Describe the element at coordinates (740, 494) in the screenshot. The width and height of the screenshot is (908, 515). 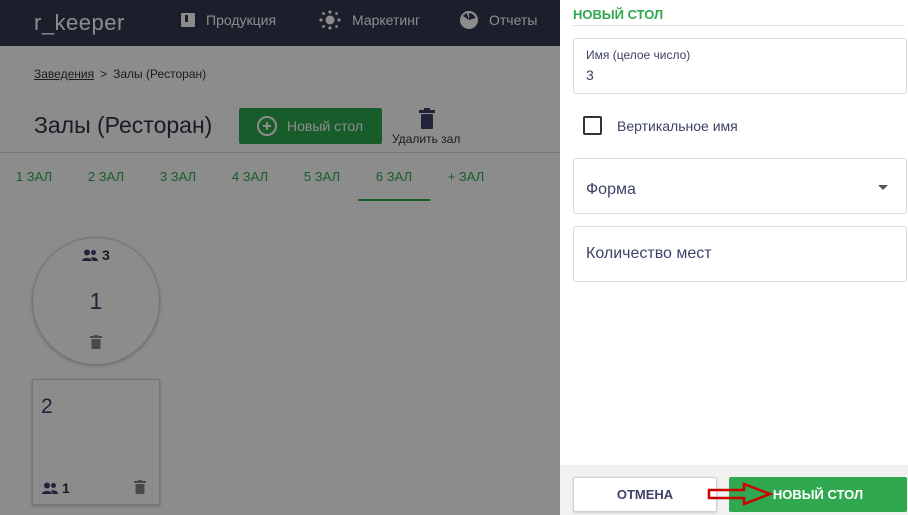
I see `red-arrow-annotation-icon` at that location.